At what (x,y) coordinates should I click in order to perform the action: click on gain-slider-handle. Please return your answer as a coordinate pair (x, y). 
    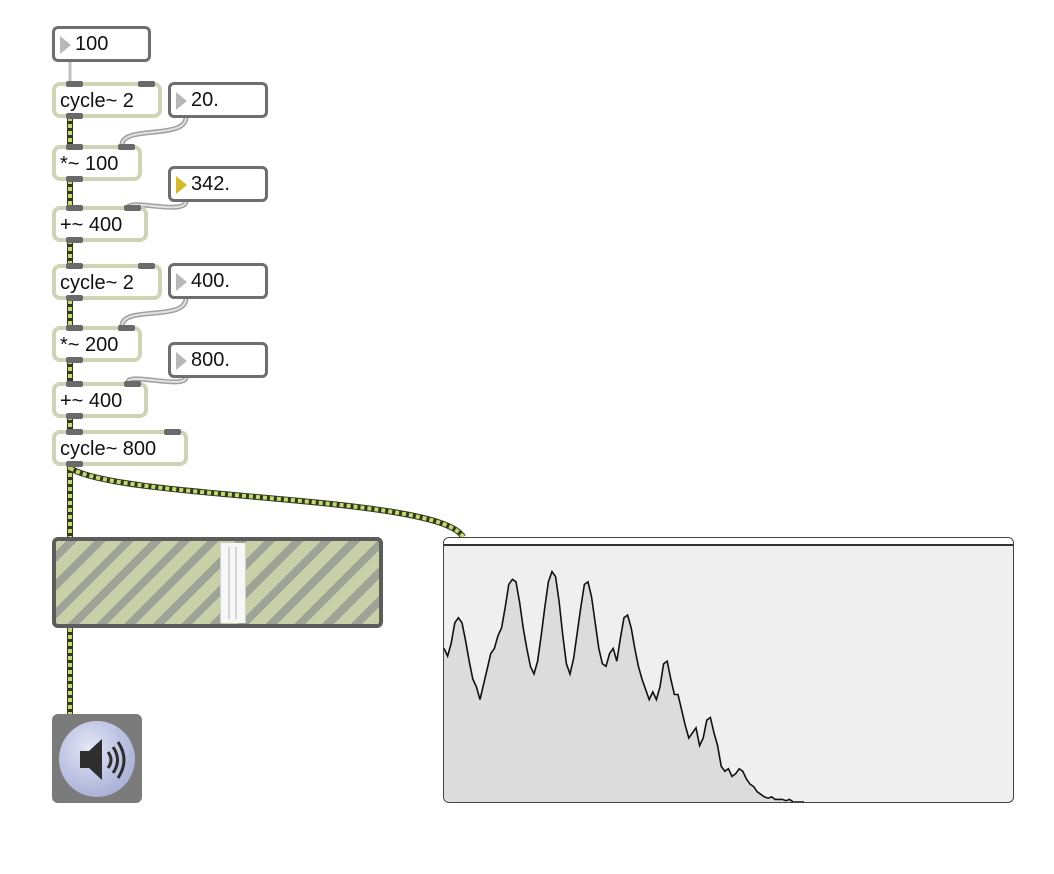
    Looking at the image, I should click on (233, 583).